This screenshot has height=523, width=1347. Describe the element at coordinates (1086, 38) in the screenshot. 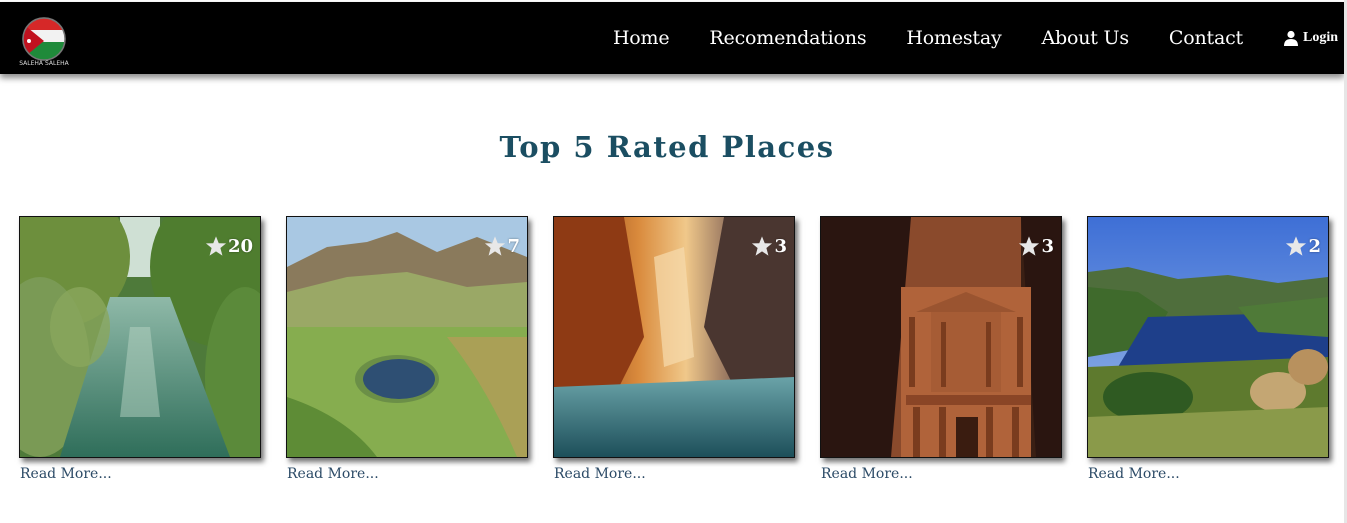

I see `nav-about-us: About Us` at that location.